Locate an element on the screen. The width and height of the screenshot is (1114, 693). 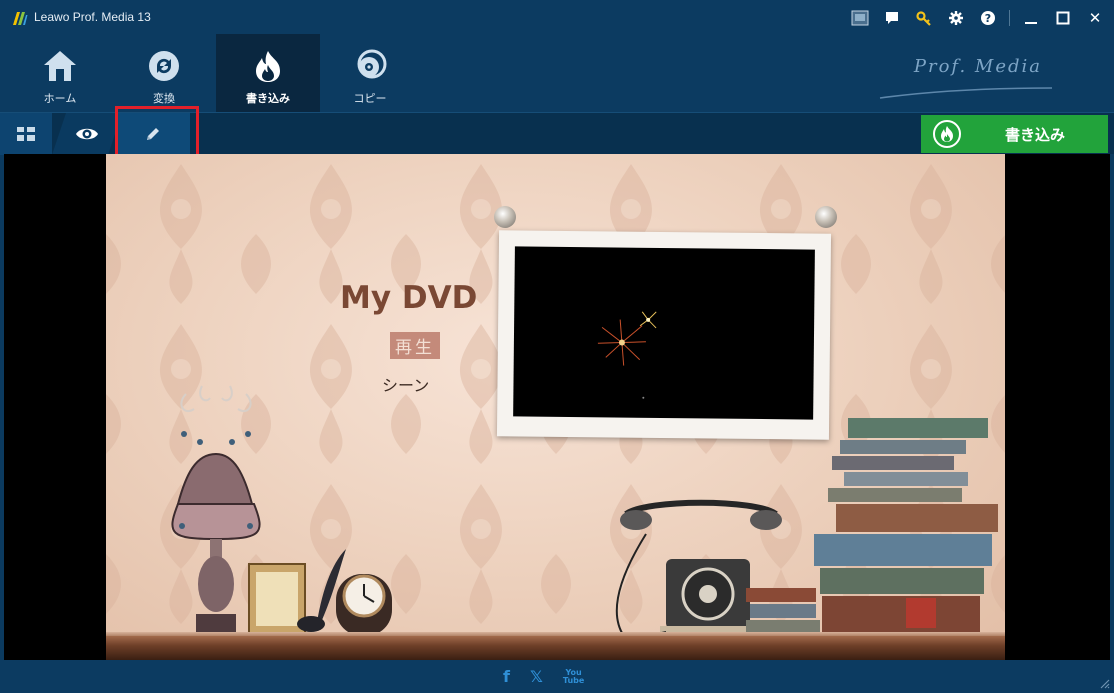
x-twitter-icon: 𝕏 is located at coordinates (536, 677).